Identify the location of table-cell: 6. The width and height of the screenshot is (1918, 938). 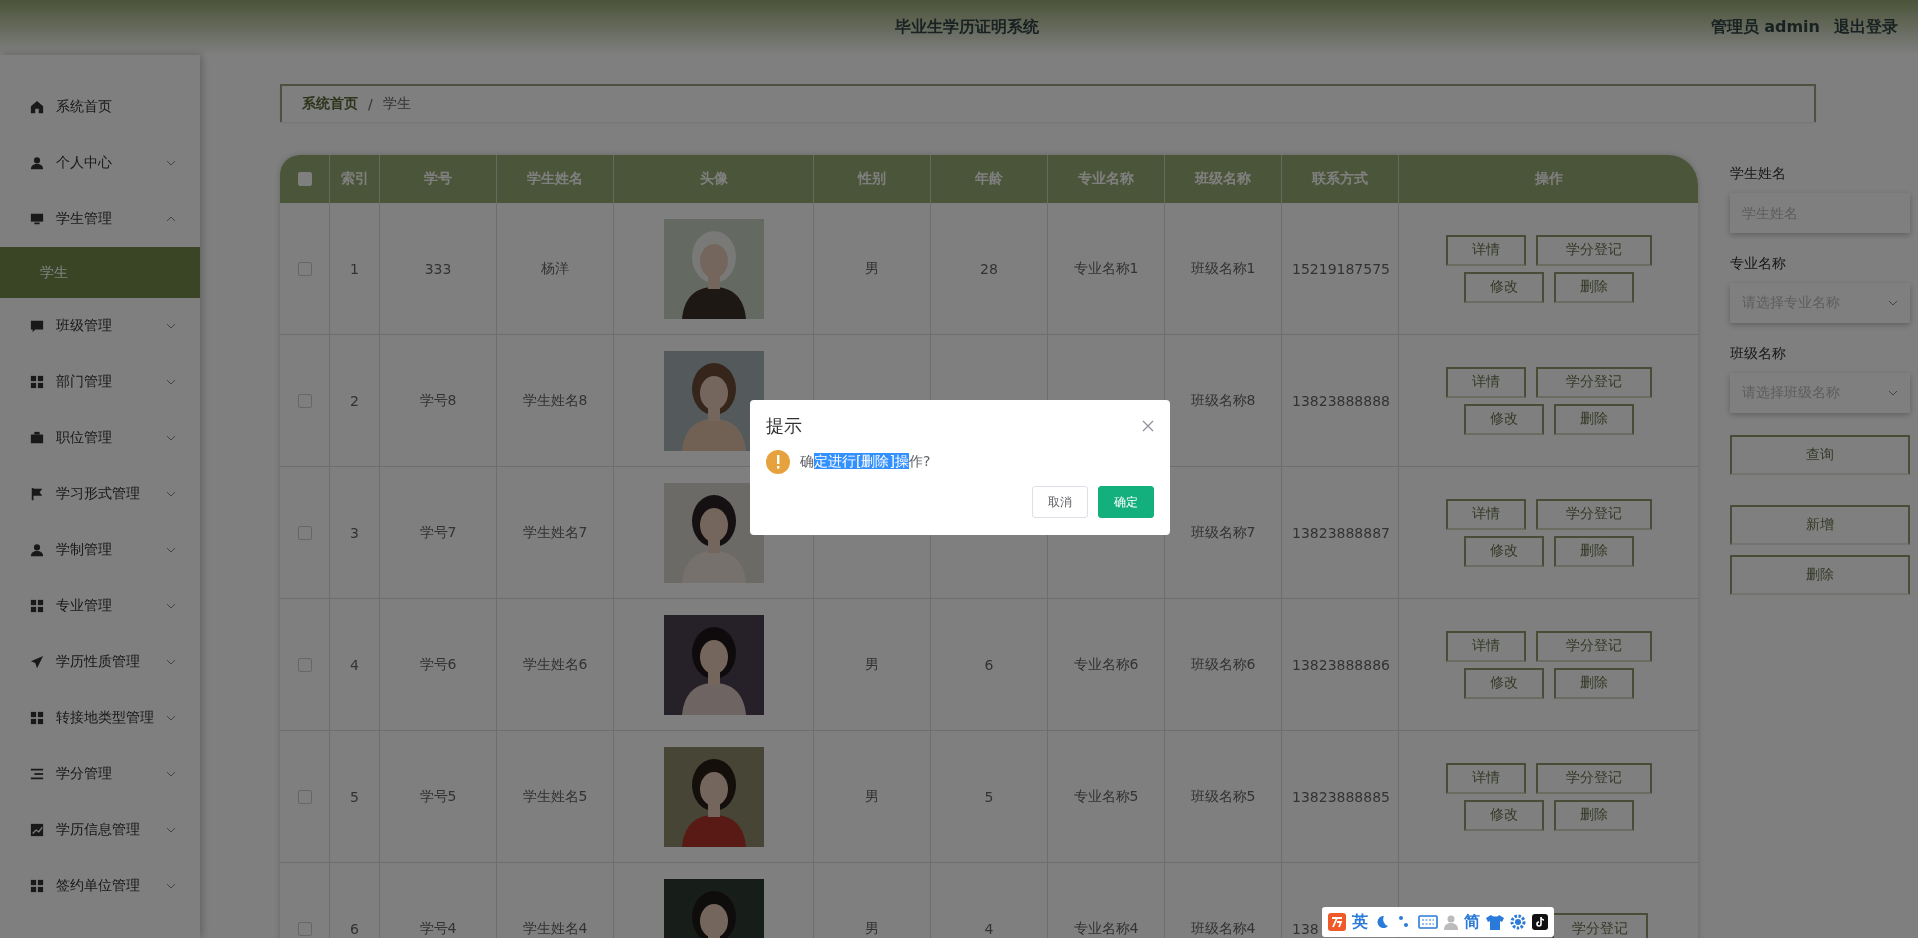
(354, 900).